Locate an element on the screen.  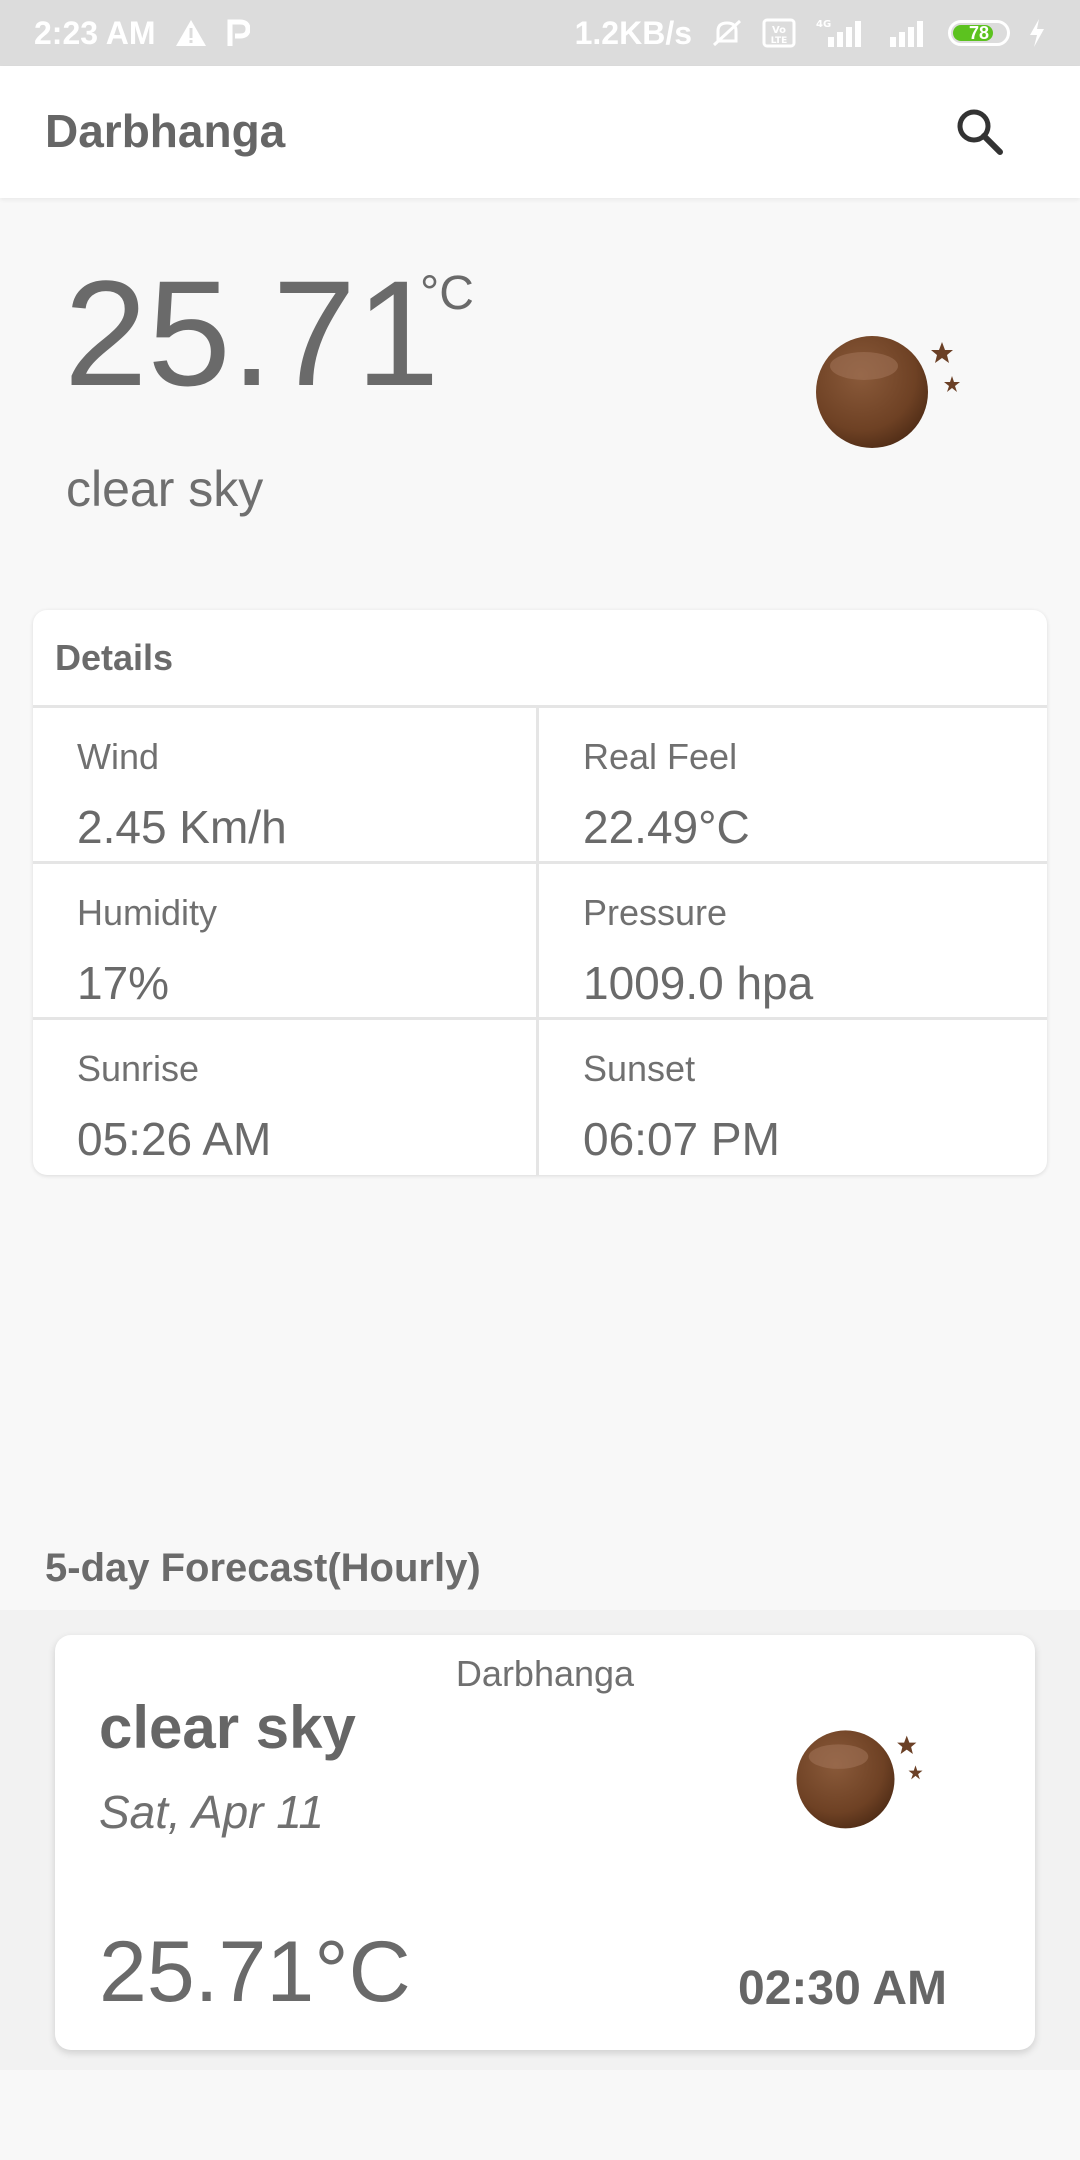
detail-sunrise: Sunrise 05:26 AM is located at coordinates (286, 1097).